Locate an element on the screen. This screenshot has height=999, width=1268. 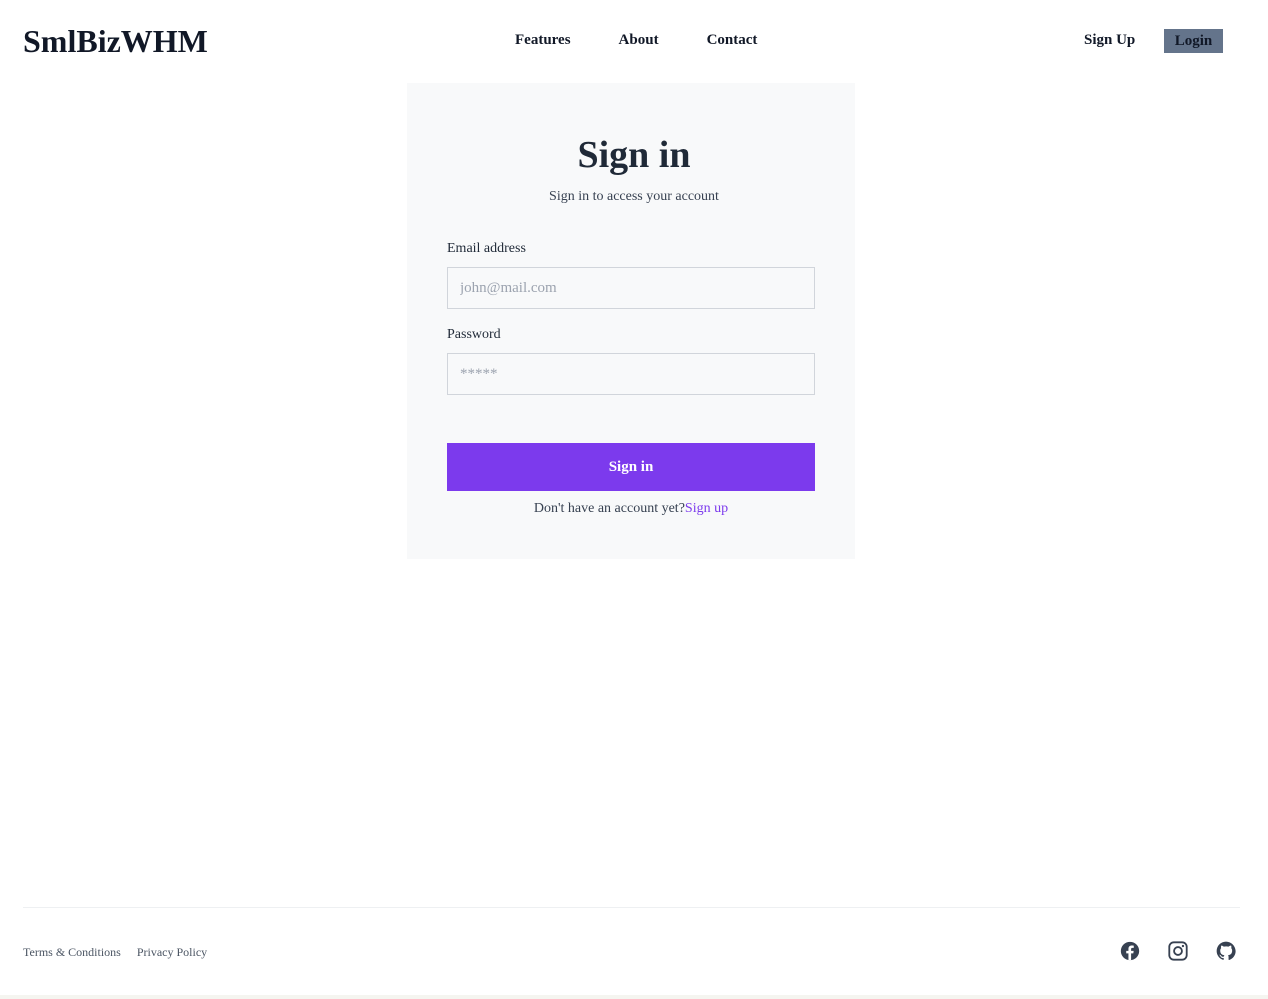
signup-prompt-text: Don't have an account yet? is located at coordinates (609, 508).